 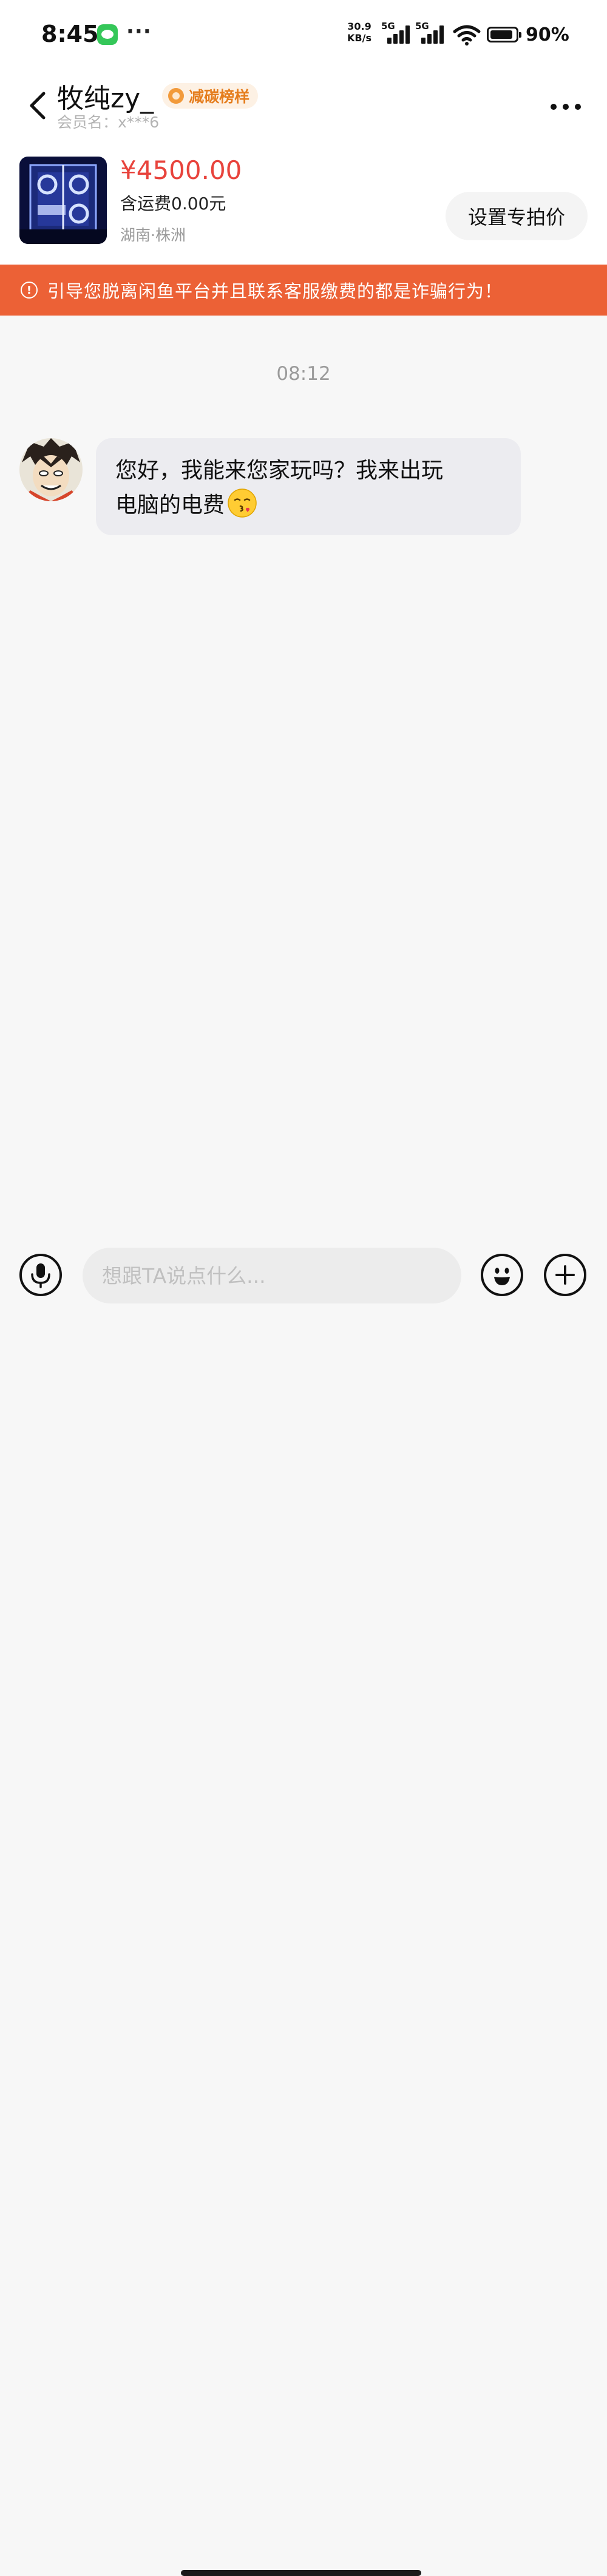 What do you see at coordinates (308, 486) in the screenshot?
I see `message-bubble: 您好，我能来您家玩吗？我来出玩 电脑的电费` at bounding box center [308, 486].